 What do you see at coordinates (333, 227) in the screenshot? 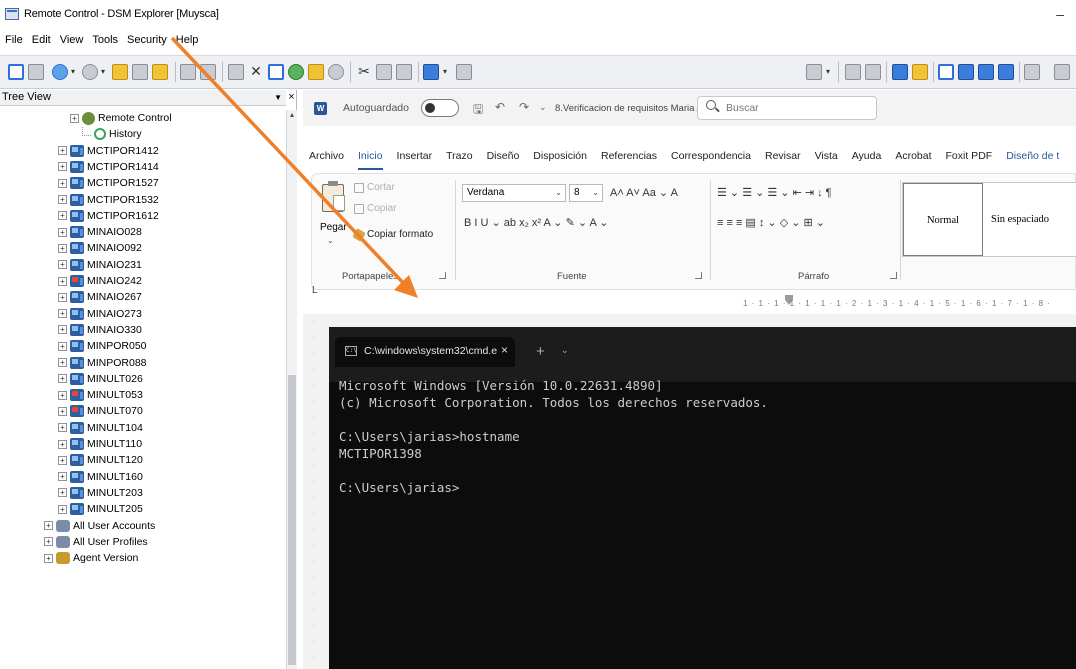
I see `paste-button: Pegar` at bounding box center [333, 227].